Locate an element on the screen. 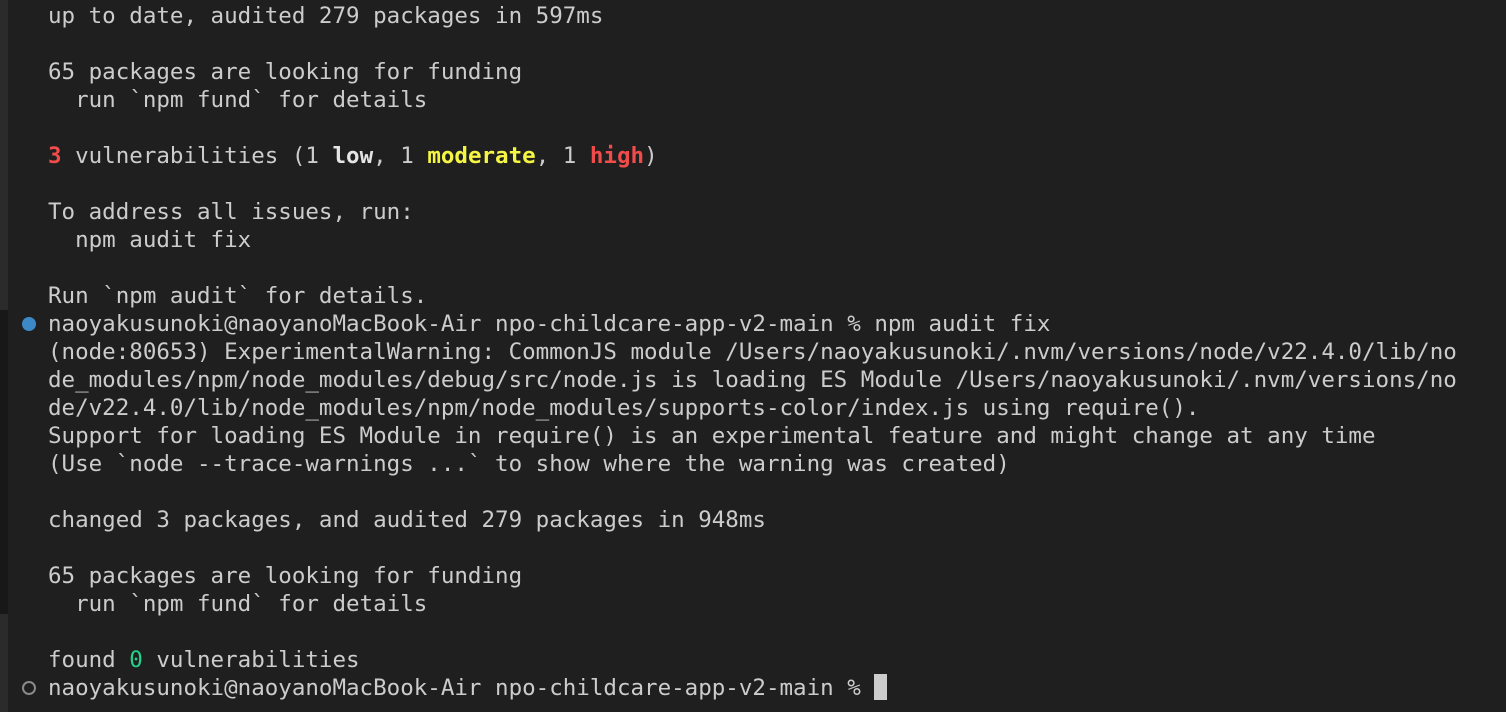 This screenshot has height=712, width=1506. severity-moderate: moderate is located at coordinates (481, 156).